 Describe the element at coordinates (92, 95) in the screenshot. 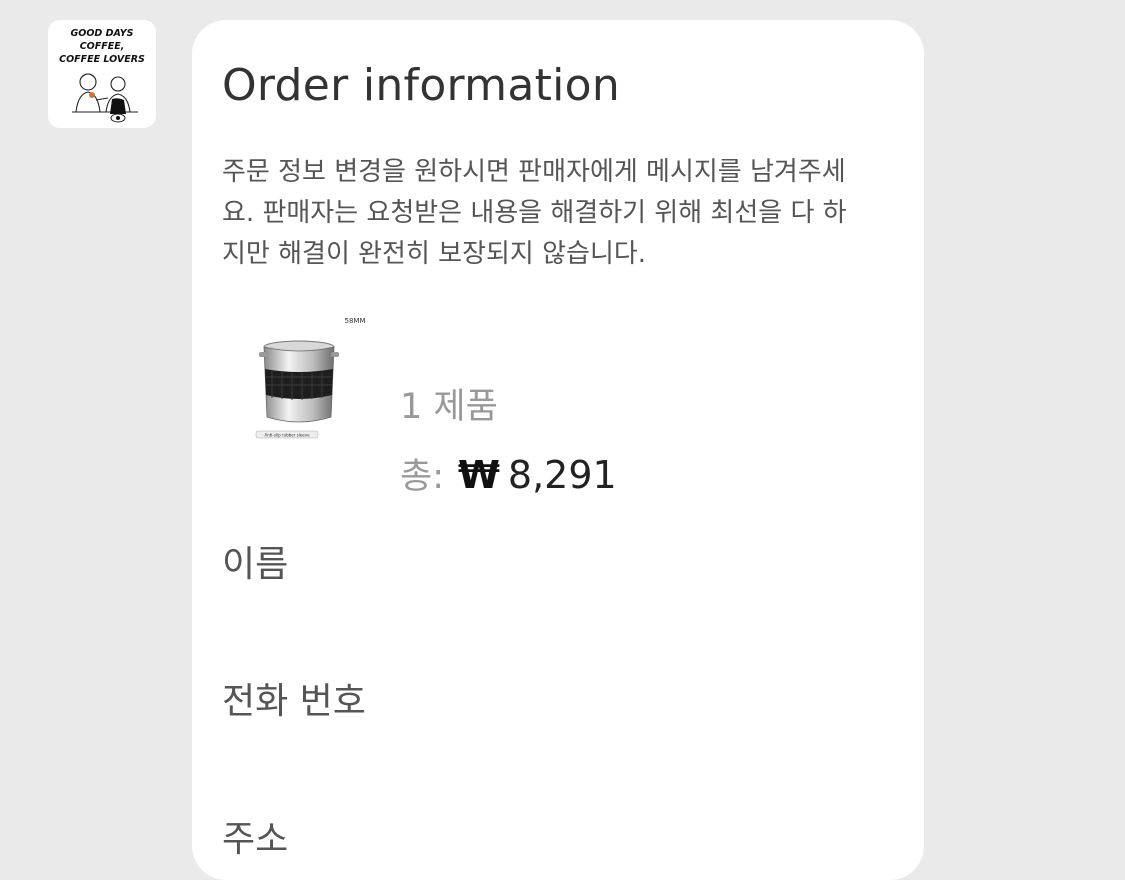

I see `logo-cup-icon` at that location.